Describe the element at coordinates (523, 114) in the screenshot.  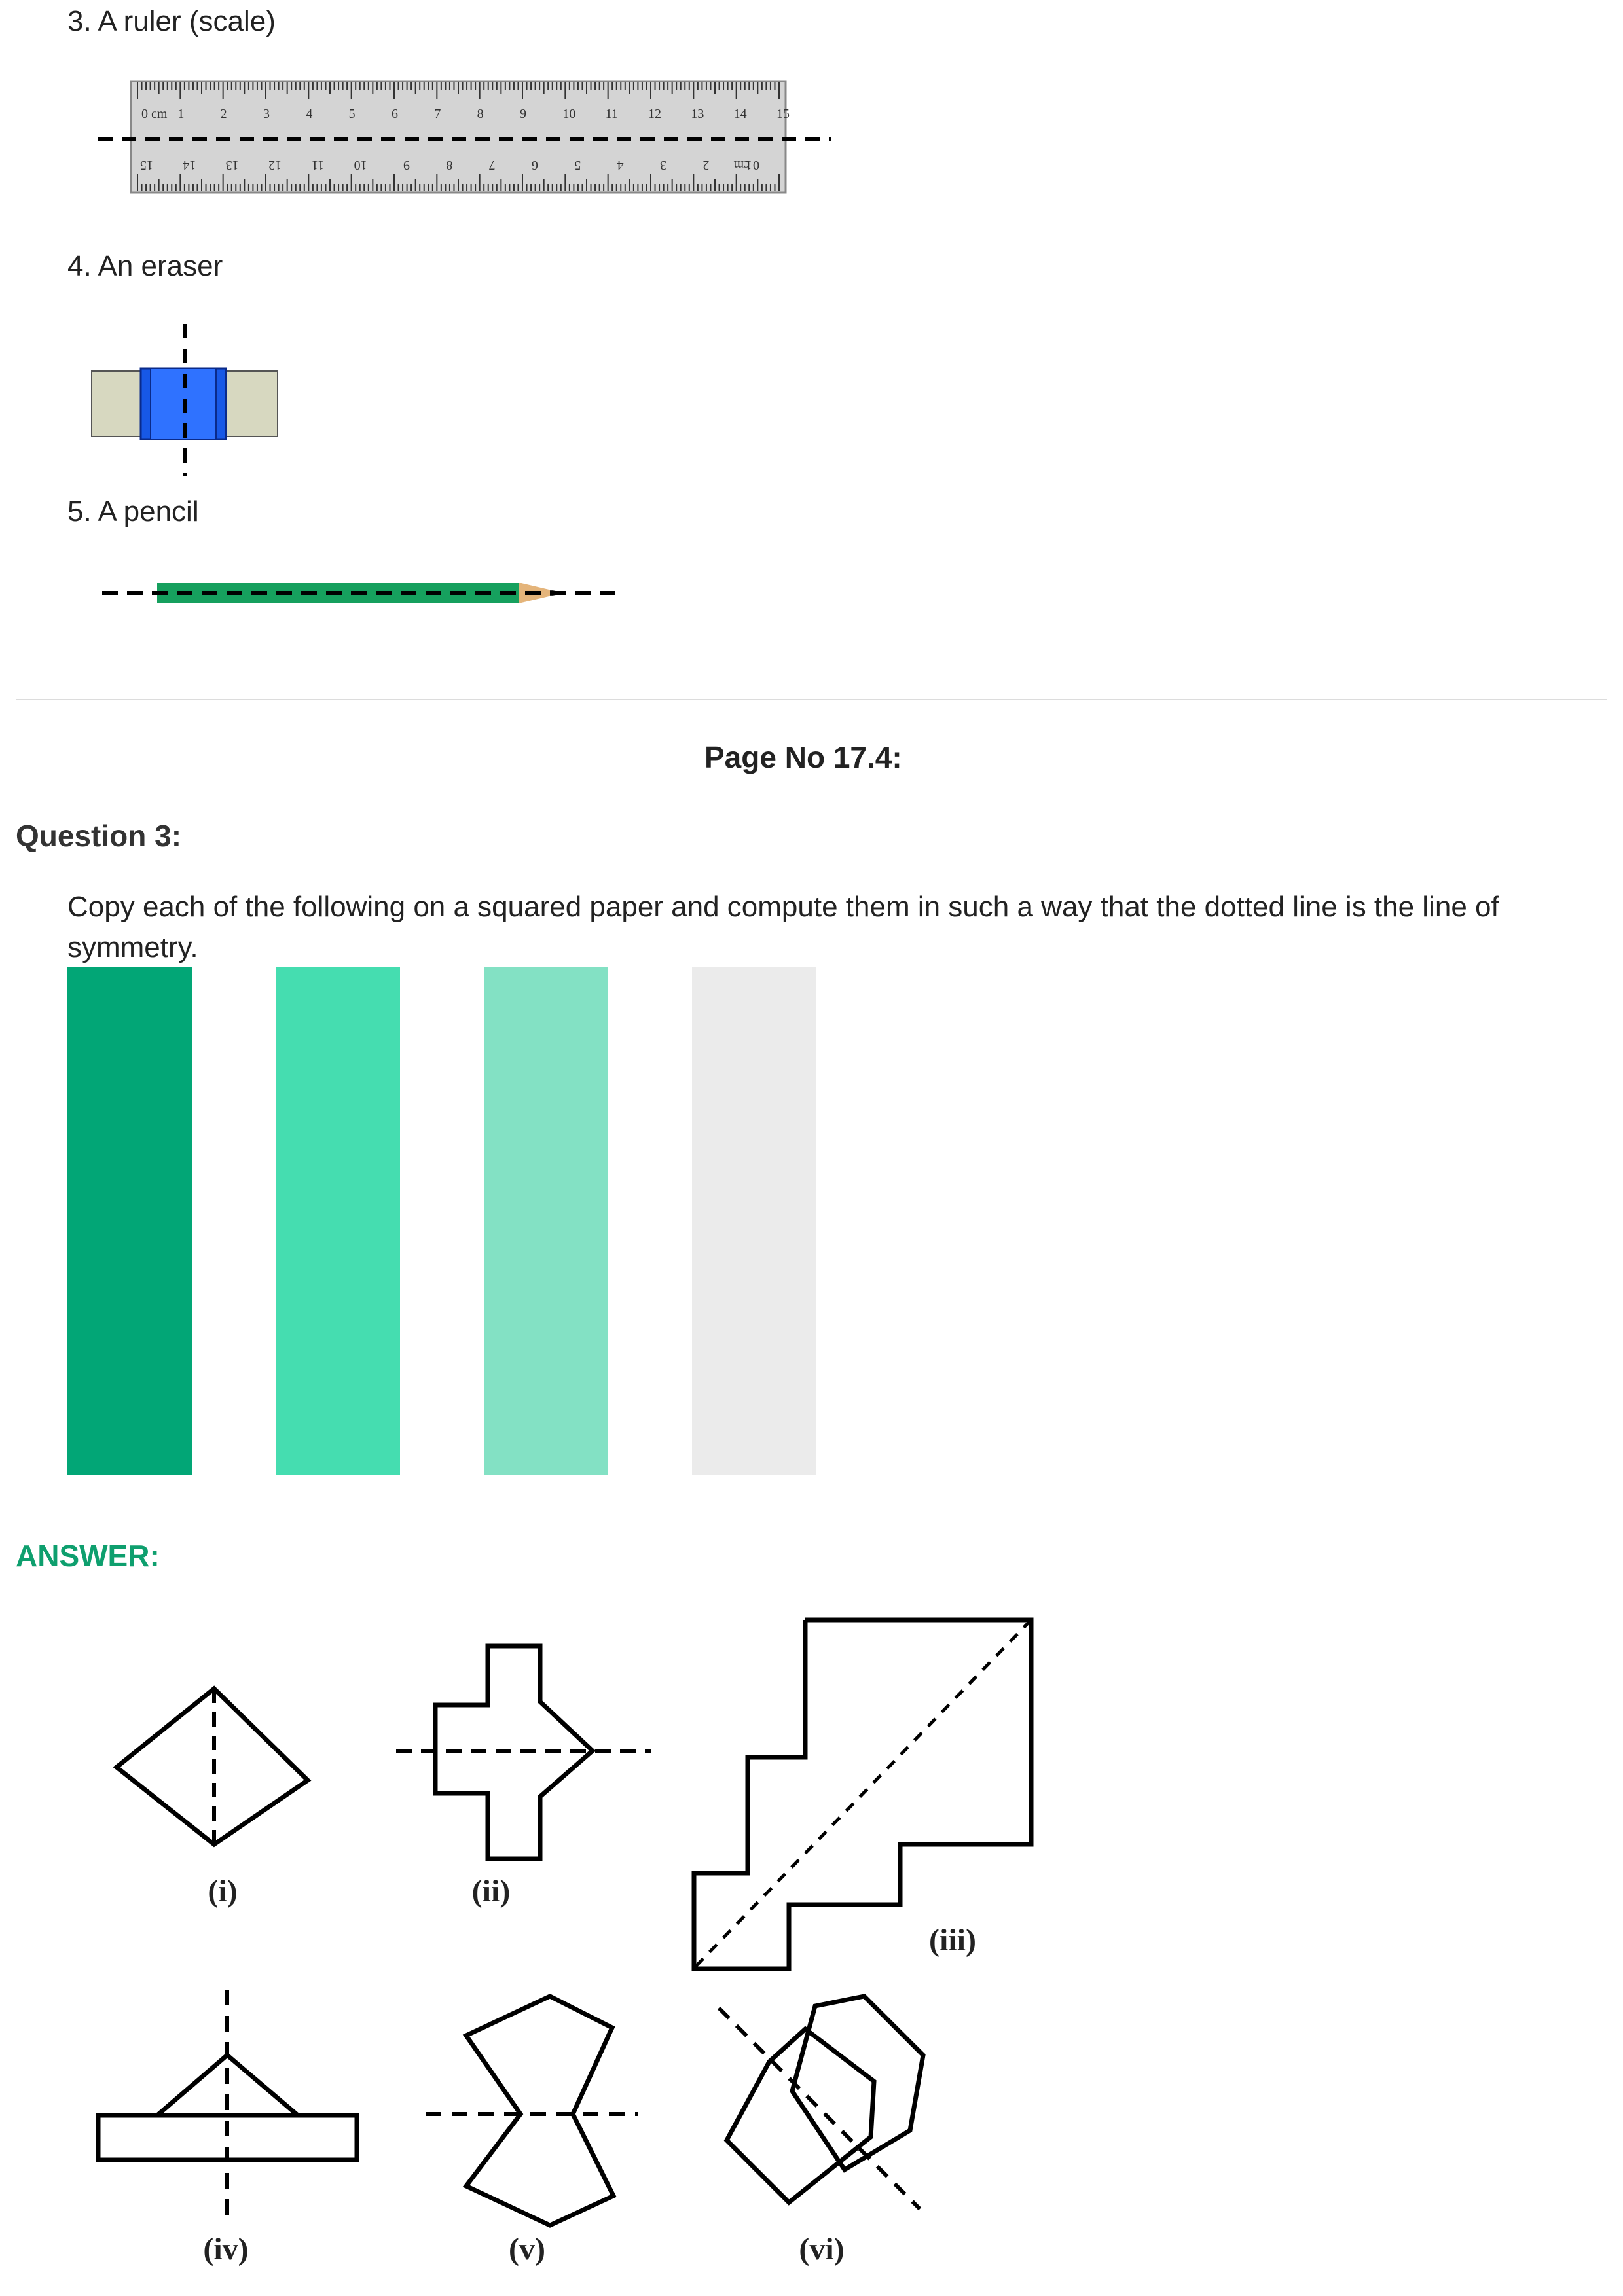
I see `ruler-top-number: 9` at that location.